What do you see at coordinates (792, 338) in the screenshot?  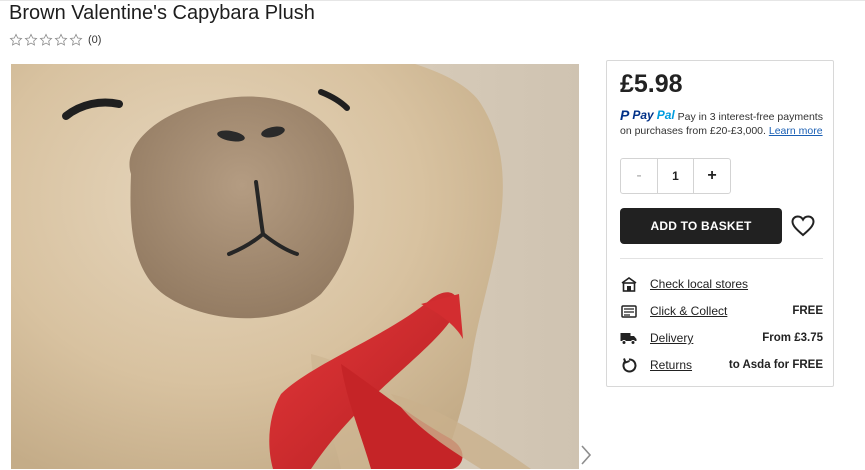 I see `delivery-price: From £3.75` at bounding box center [792, 338].